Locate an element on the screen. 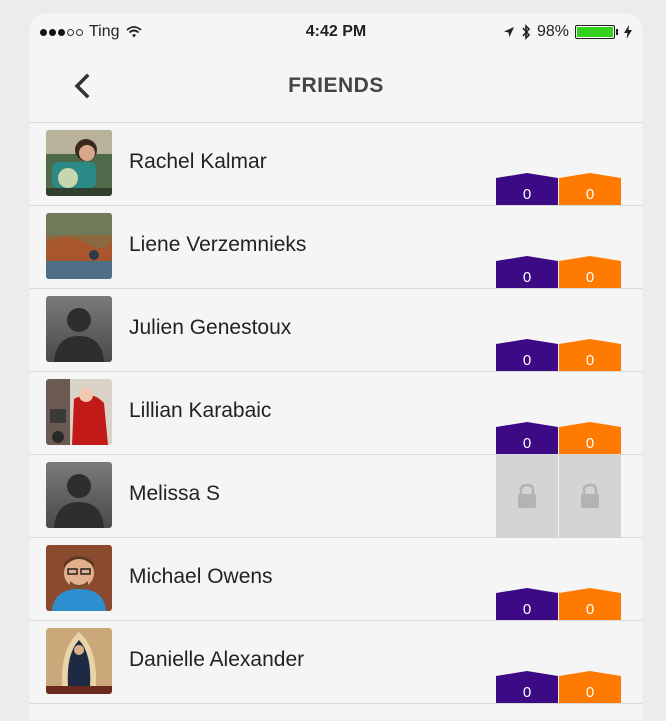 The image size is (666, 721). friend-row: Melissa S is located at coordinates (336, 496).